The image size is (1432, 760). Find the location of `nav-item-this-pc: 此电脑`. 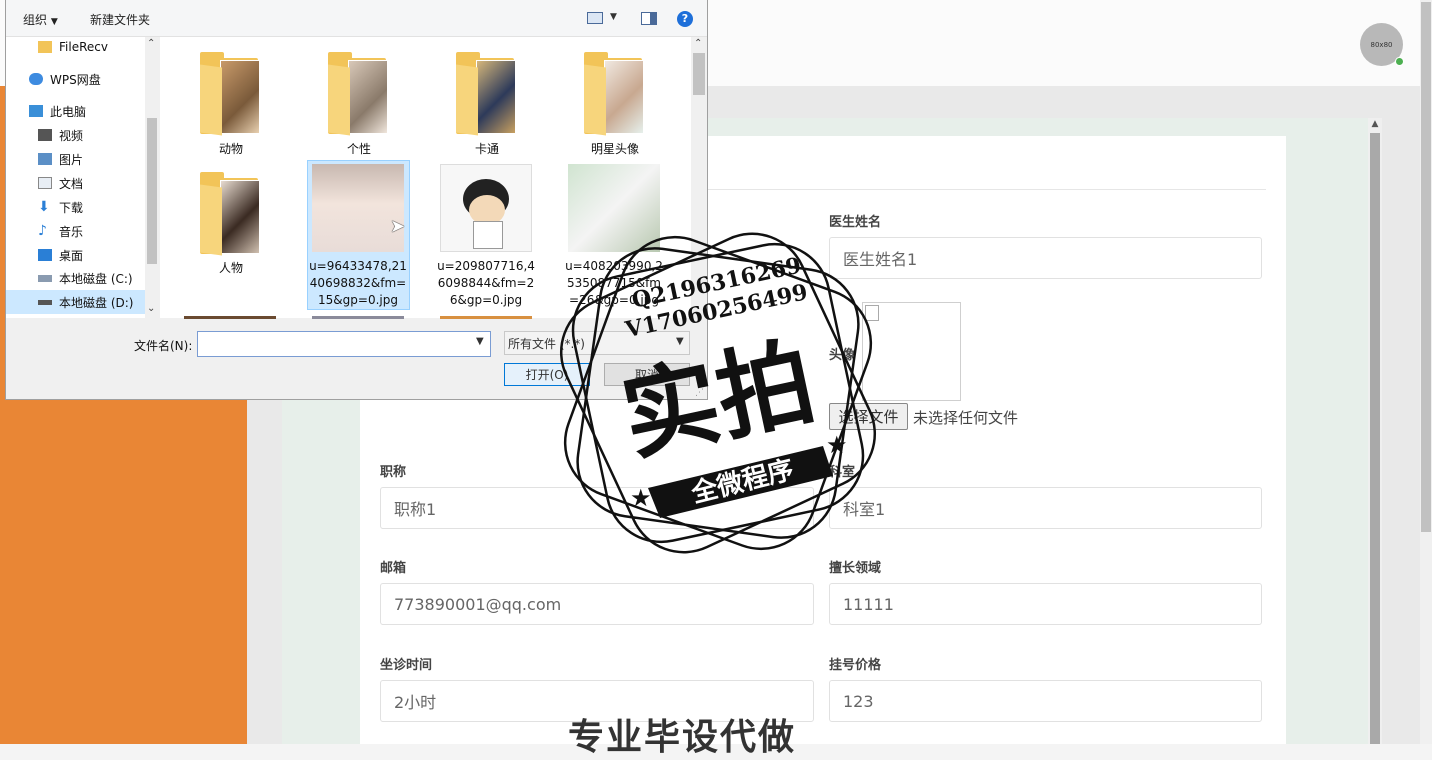

nav-item-this-pc: 此电脑 is located at coordinates (87, 111).